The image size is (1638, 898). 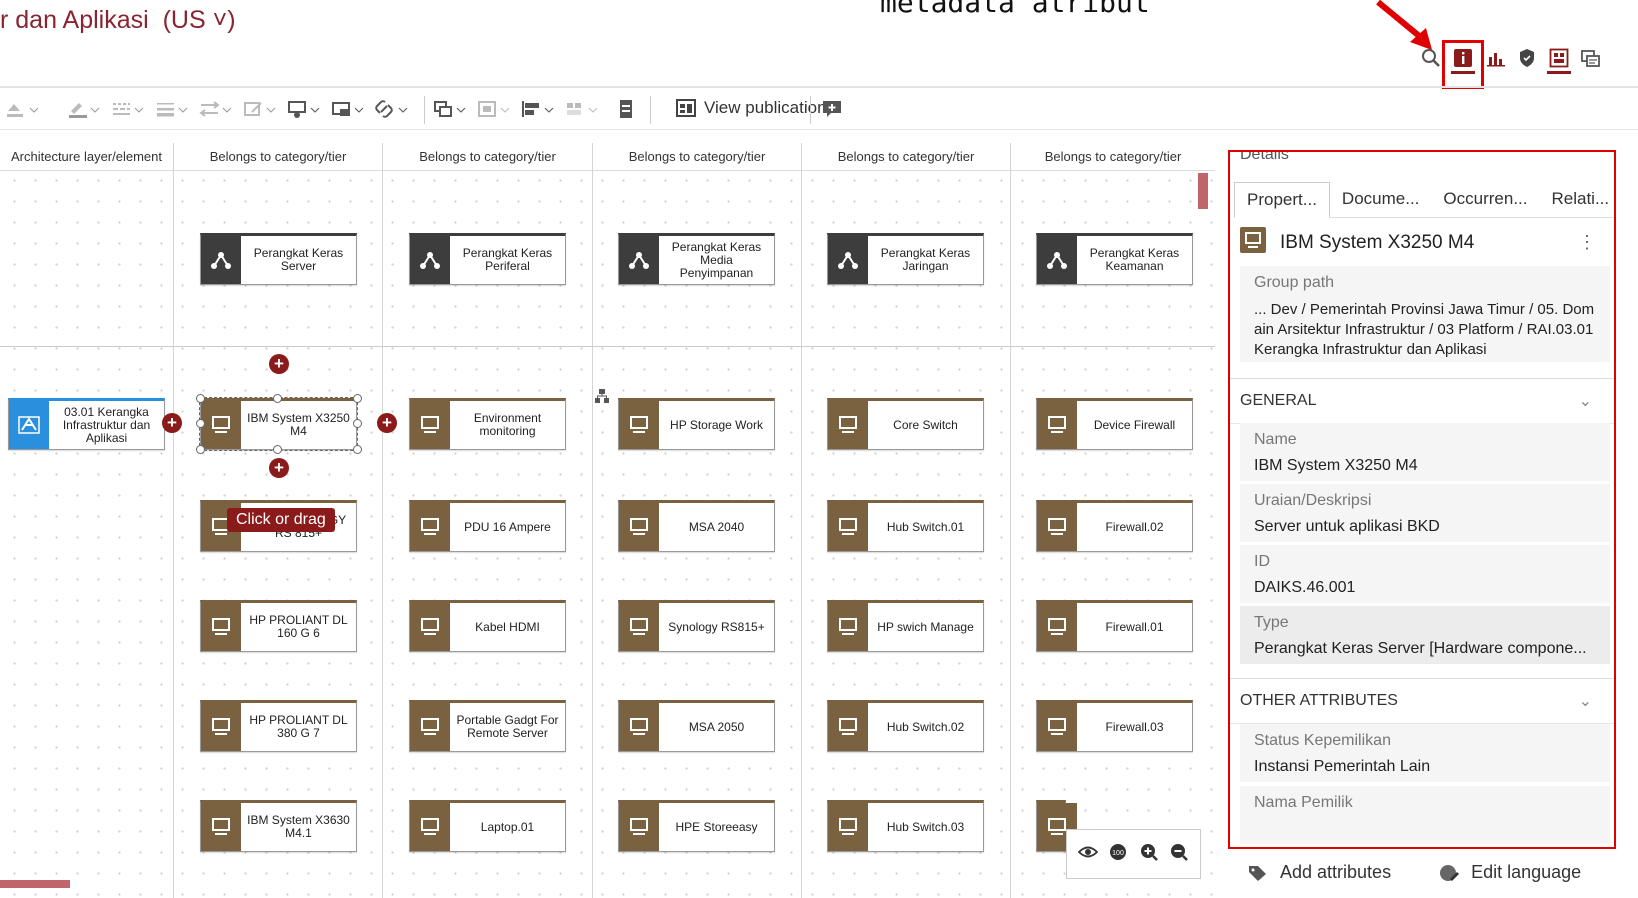 I want to click on category-node: Perangkat Keras Keamanan, so click(x=1114, y=259).